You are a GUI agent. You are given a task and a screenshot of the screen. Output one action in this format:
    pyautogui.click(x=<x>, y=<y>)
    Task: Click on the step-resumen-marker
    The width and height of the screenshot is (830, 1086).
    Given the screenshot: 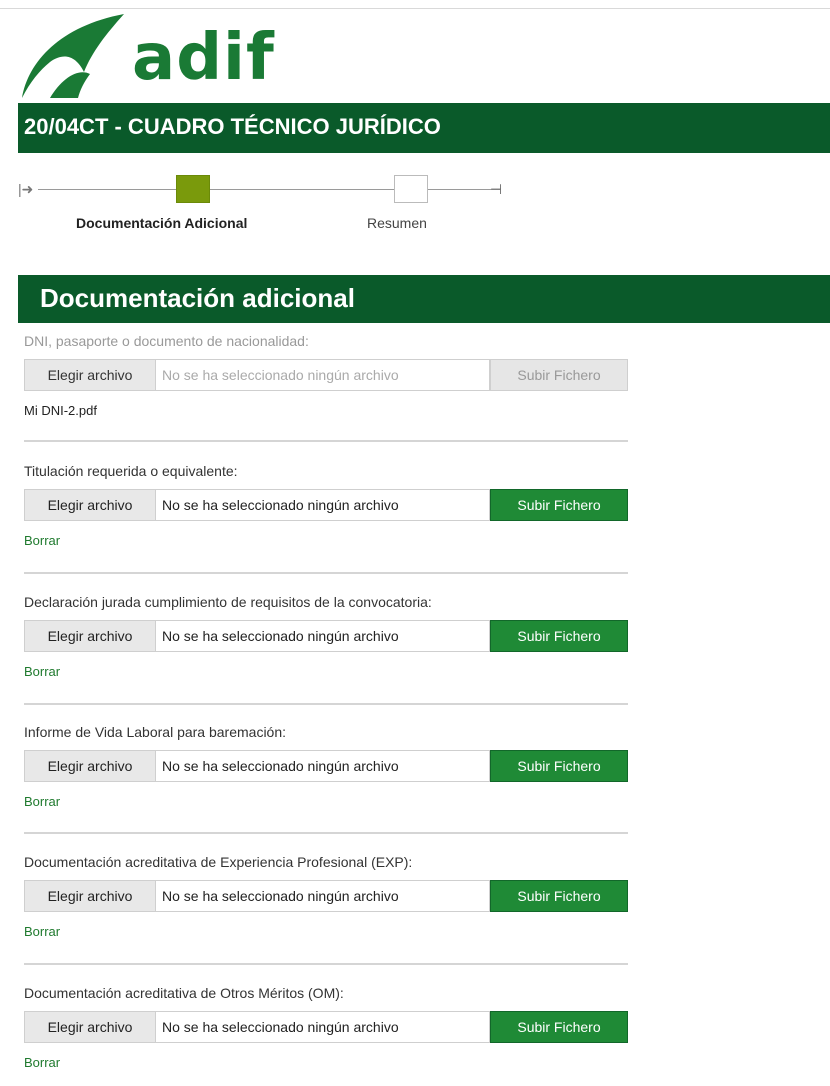 What is the action you would take?
    pyautogui.click(x=411, y=189)
    